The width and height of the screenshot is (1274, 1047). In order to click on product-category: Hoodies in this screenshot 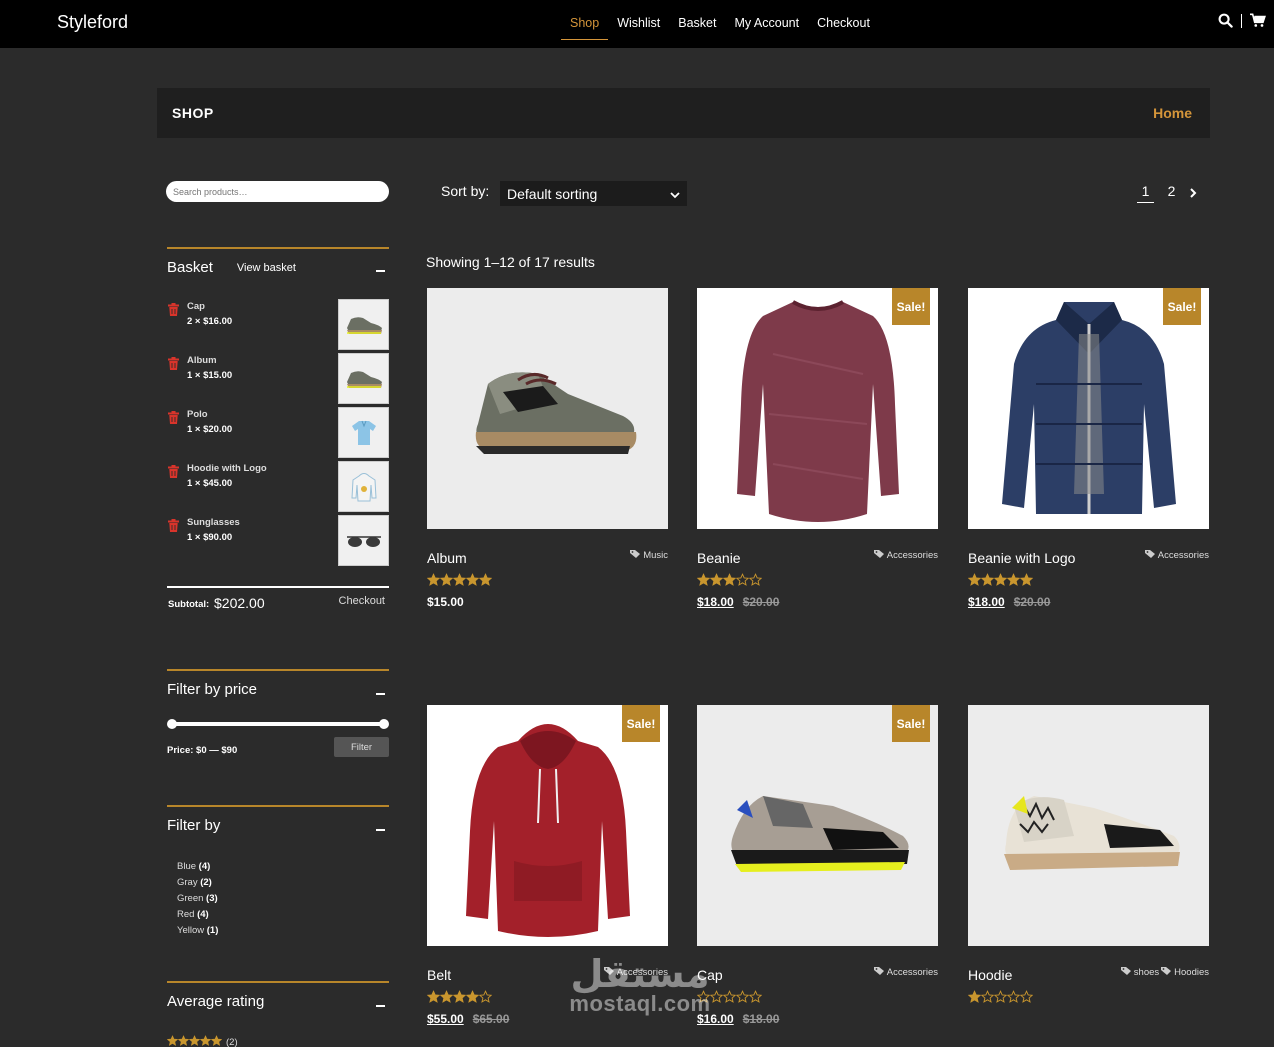, I will do `click(1191, 972)`.